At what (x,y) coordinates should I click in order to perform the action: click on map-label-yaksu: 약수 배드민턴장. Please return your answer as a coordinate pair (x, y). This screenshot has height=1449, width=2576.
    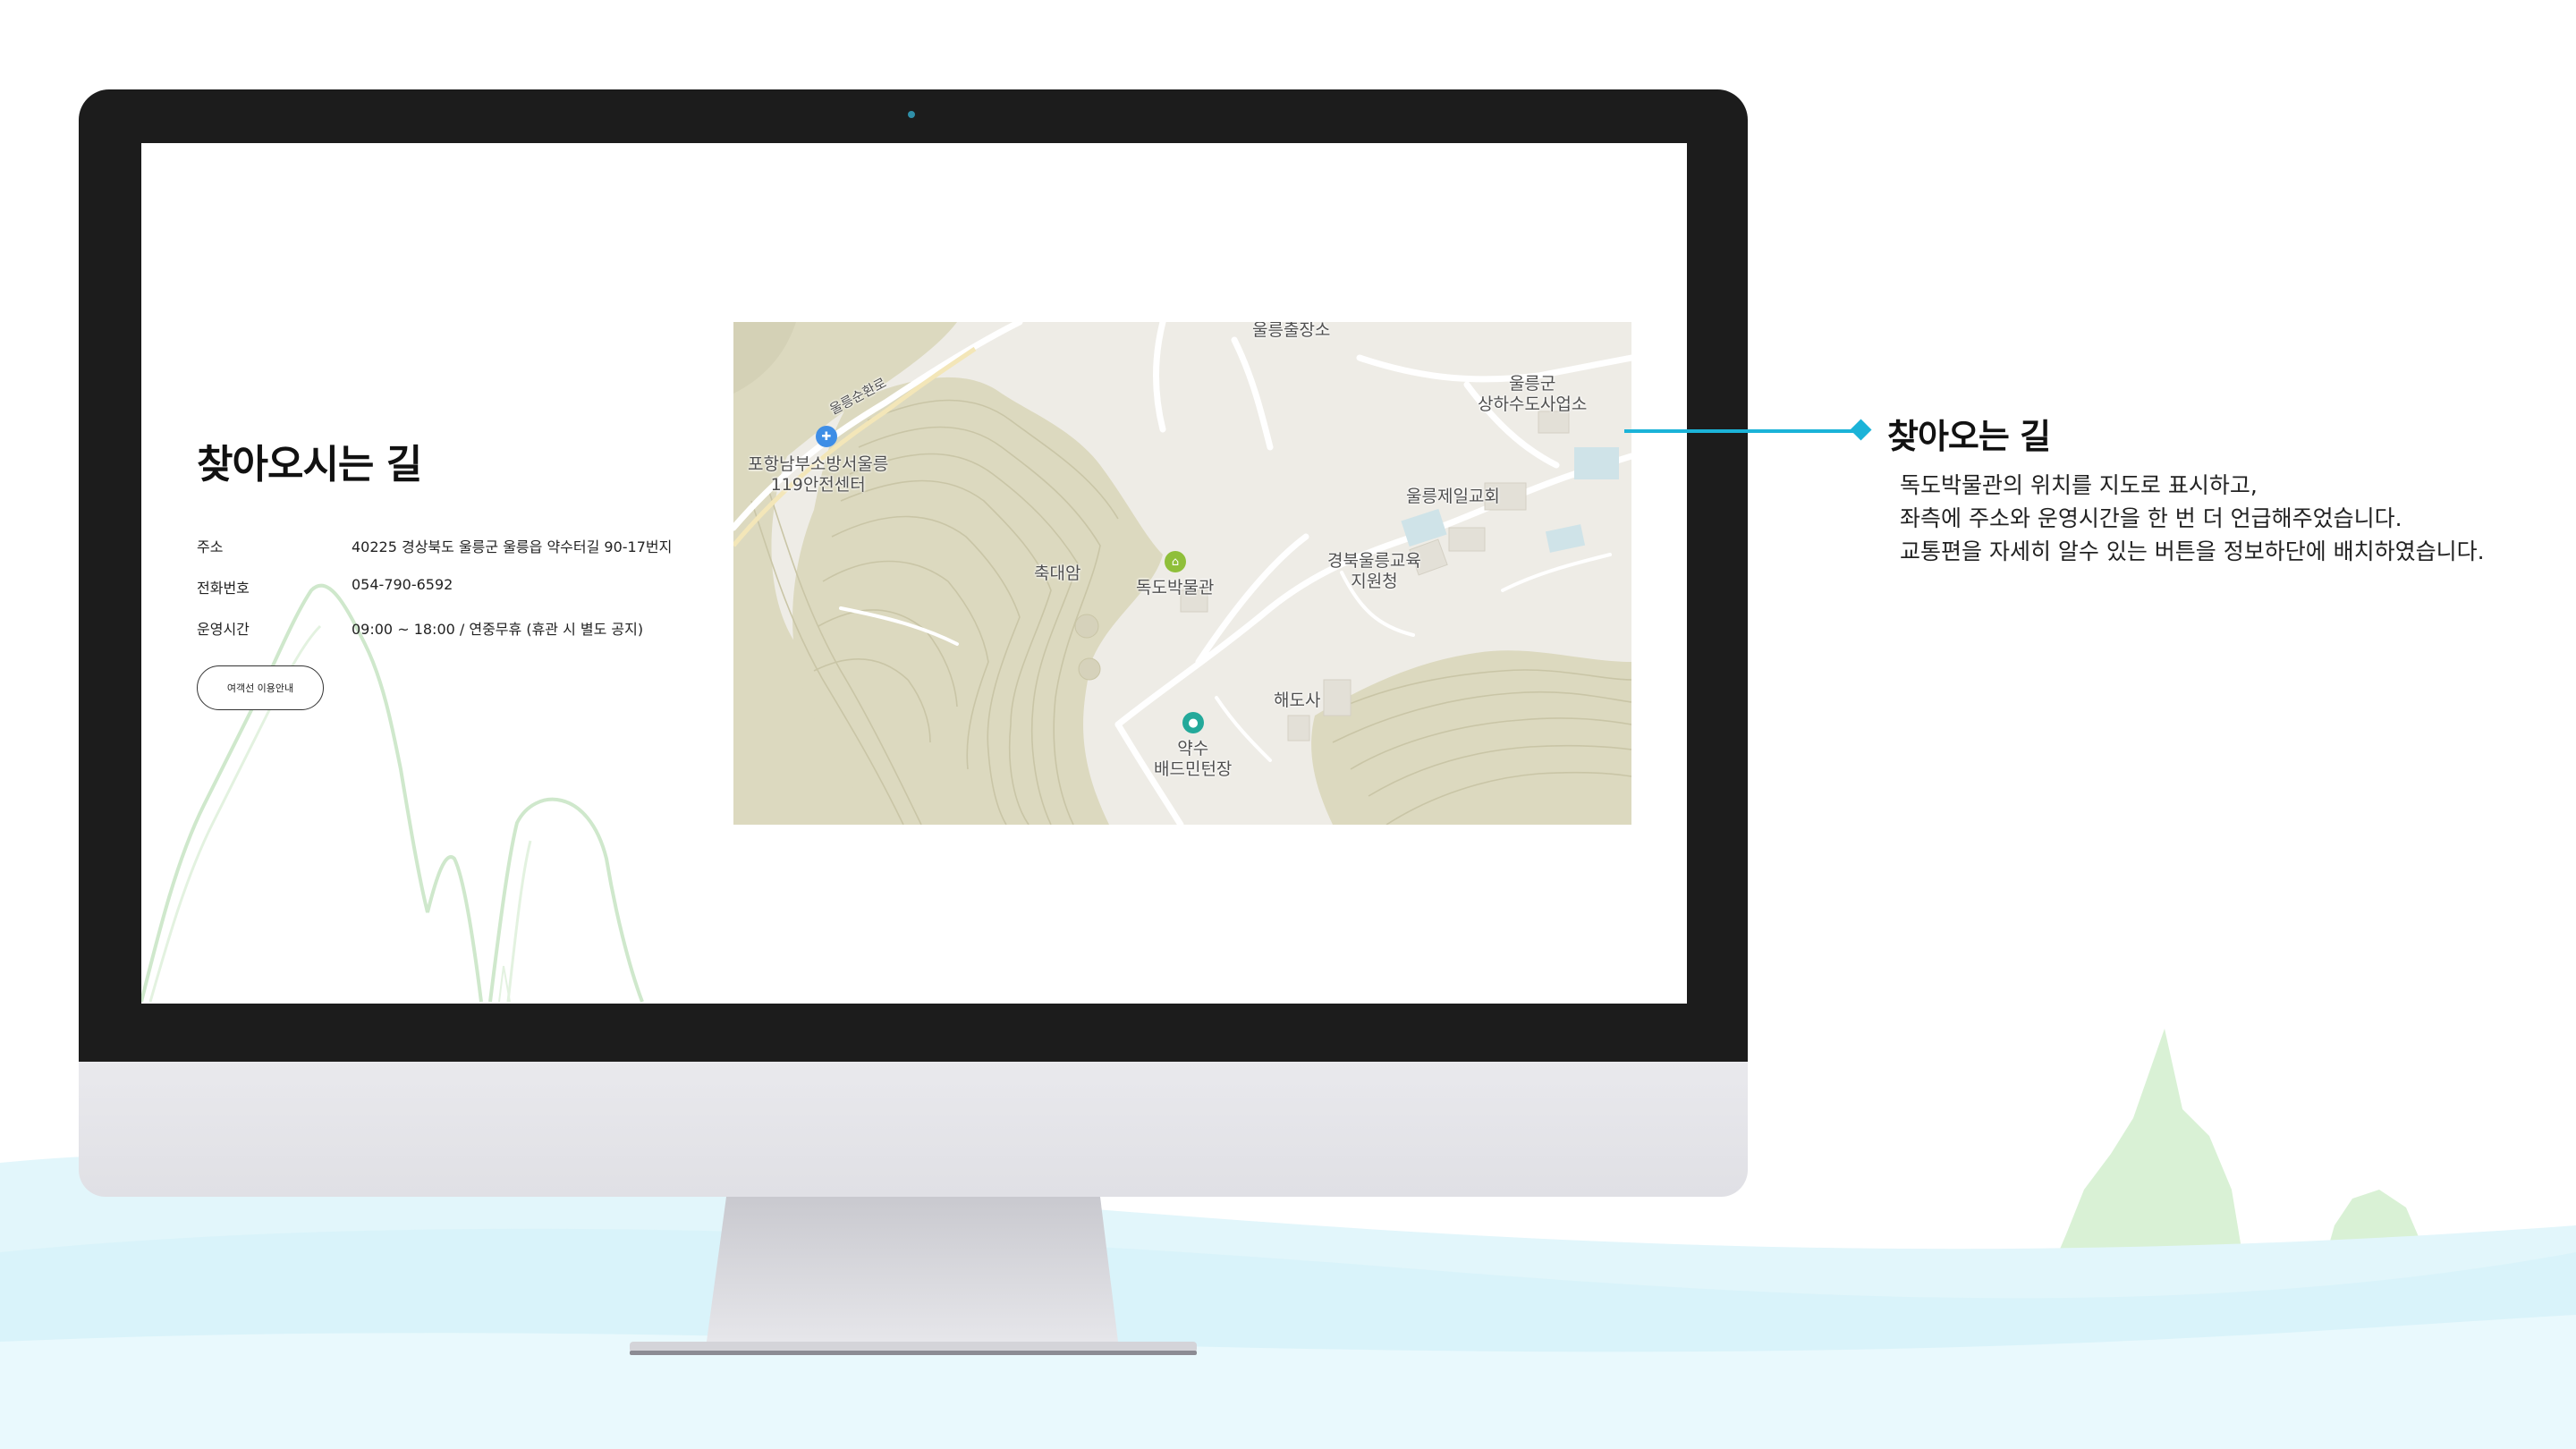
    Looking at the image, I should click on (1193, 759).